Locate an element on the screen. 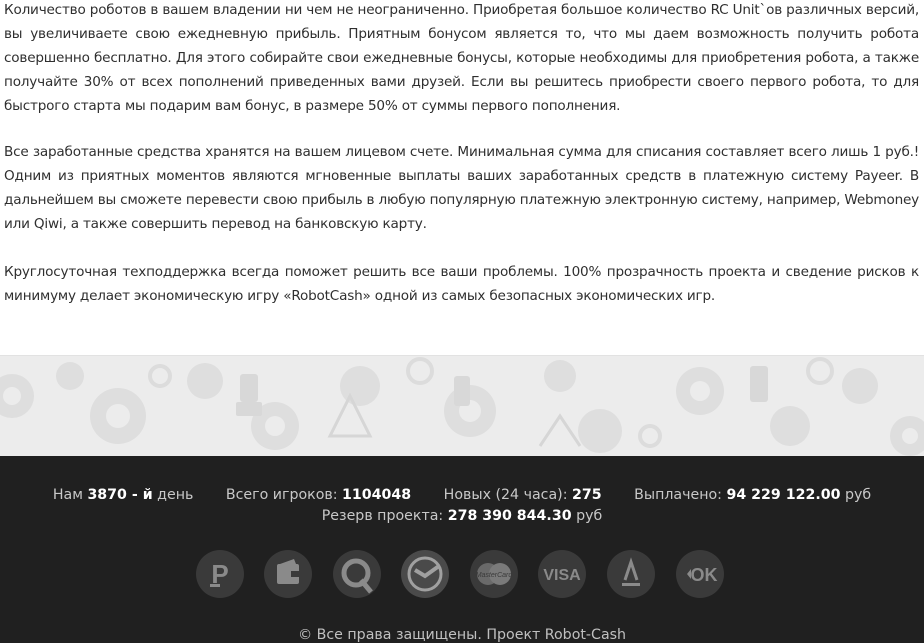  svg-text: VISA is located at coordinates (562, 575).